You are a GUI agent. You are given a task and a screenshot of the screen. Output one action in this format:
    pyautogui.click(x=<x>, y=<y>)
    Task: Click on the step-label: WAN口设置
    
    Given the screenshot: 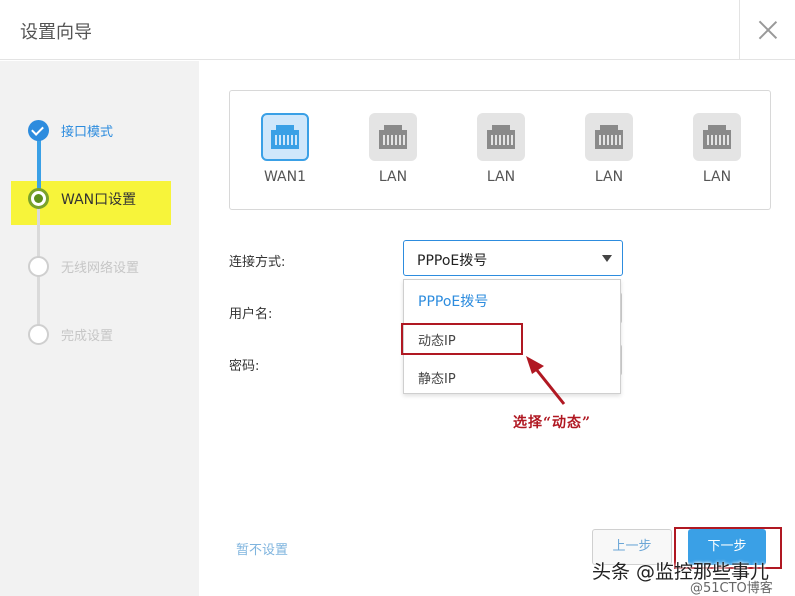 What is the action you would take?
    pyautogui.click(x=99, y=199)
    